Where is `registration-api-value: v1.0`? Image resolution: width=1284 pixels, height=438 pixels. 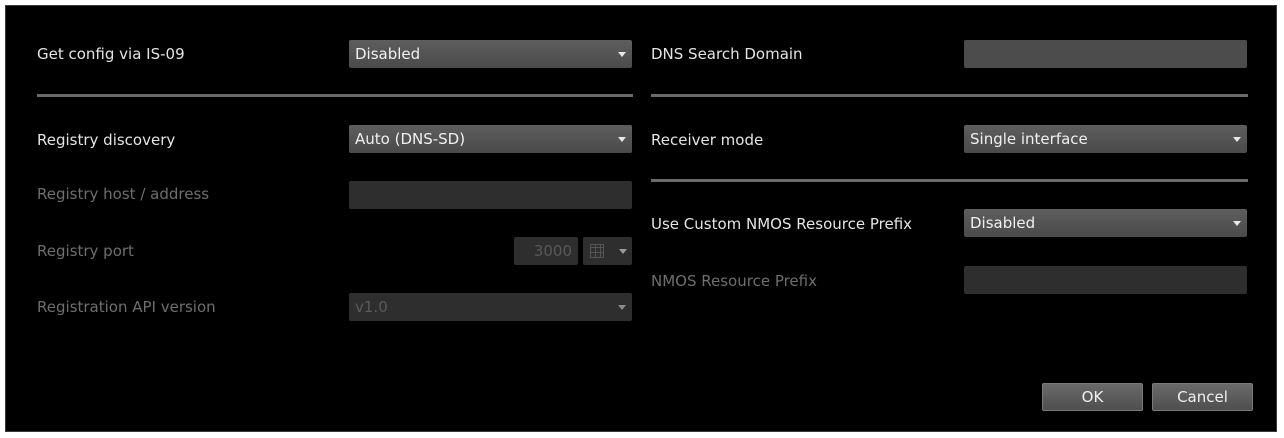
registration-api-value: v1.0 is located at coordinates (371, 307).